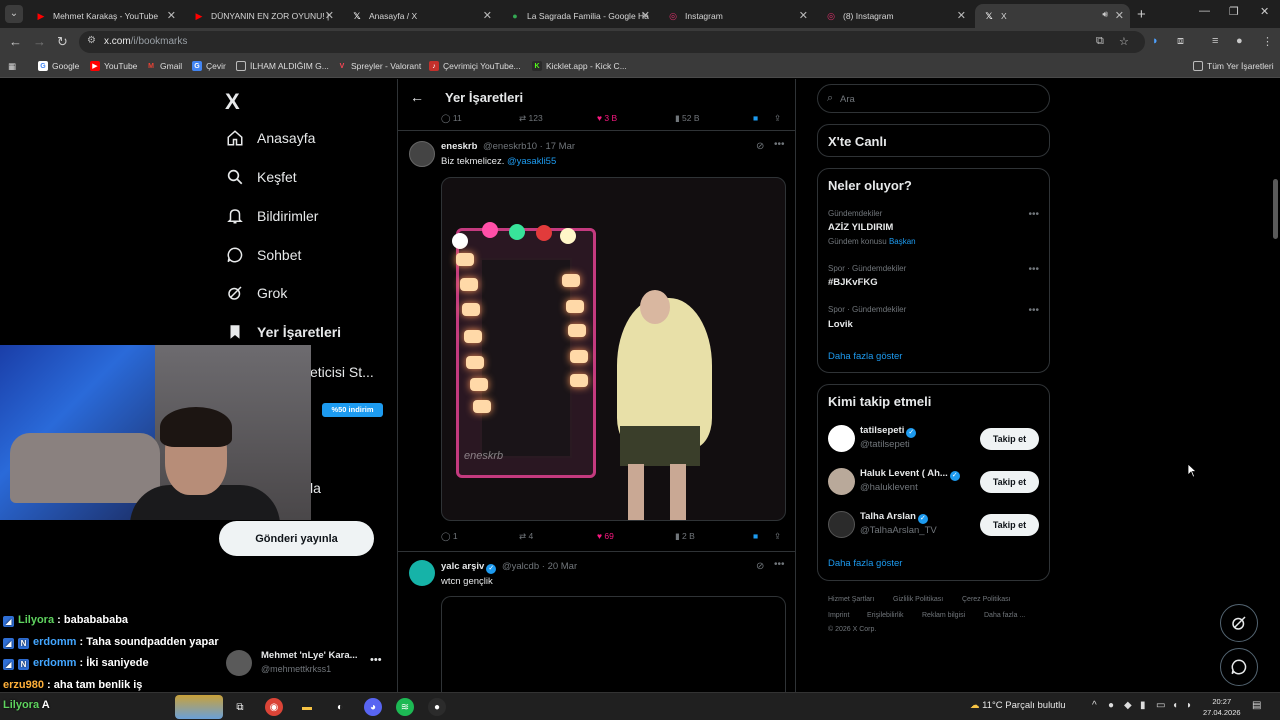  I want to click on tab-x-home: 𝕏 Anasayfa / X ✕, so click(420, 16).